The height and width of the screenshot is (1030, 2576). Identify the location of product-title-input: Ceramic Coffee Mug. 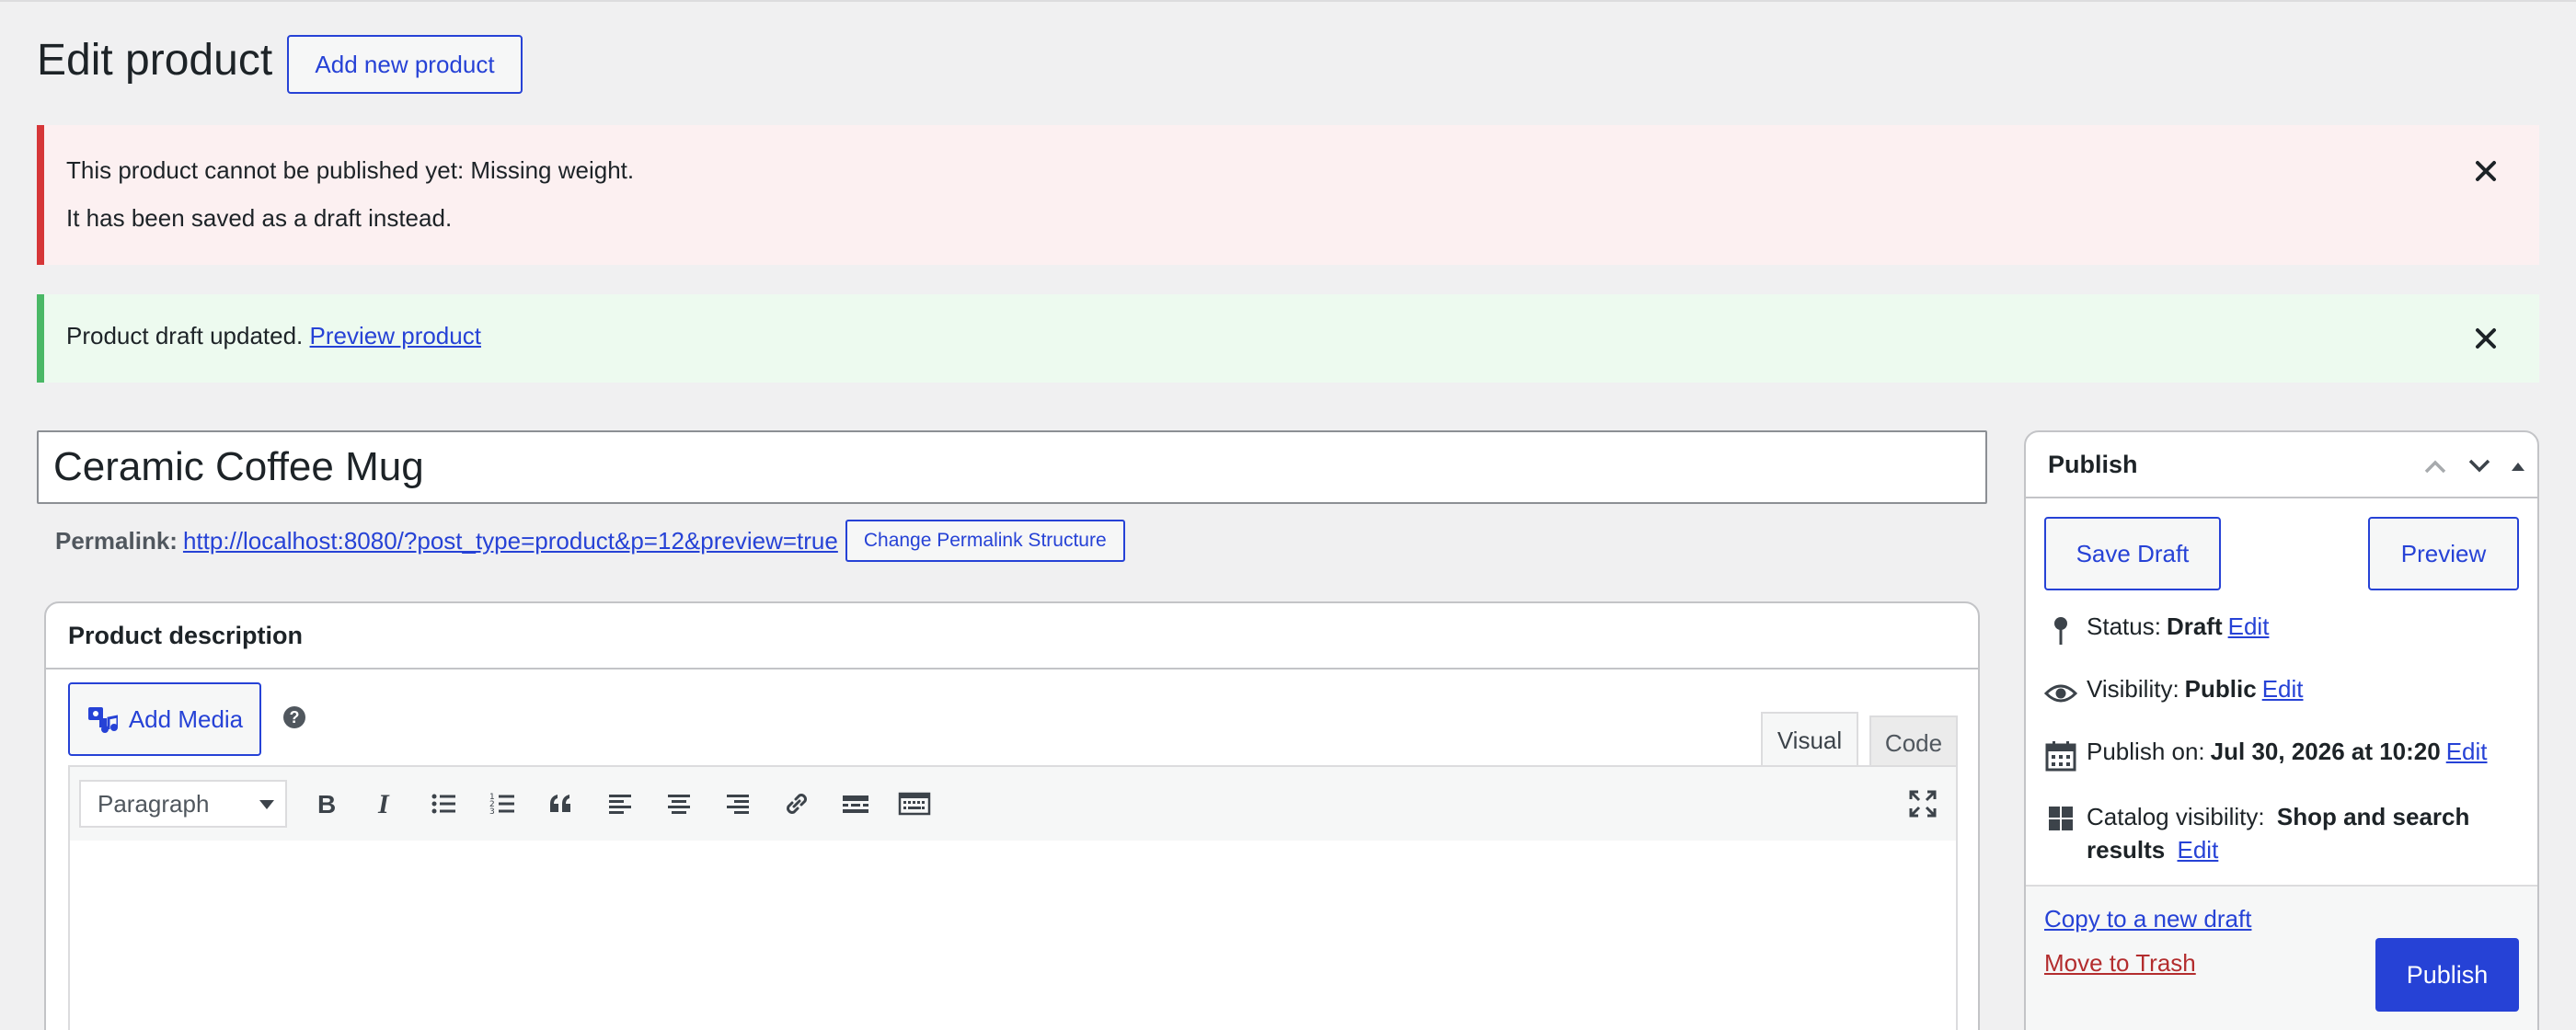
(1012, 467).